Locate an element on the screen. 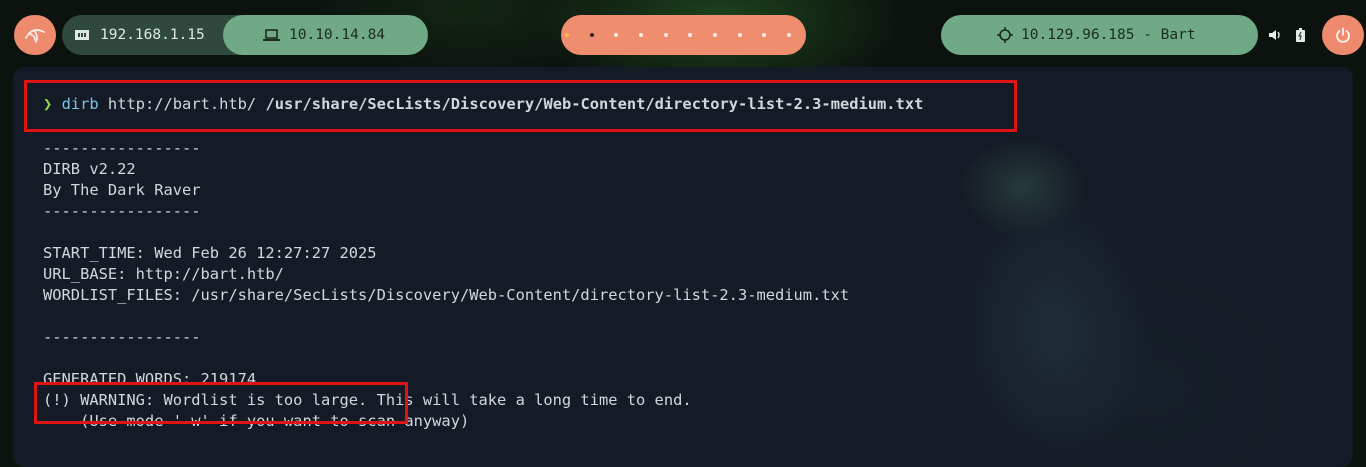 This screenshot has width=1366, height=467. local-ip-indicator: 192.168.1.15 is located at coordinates (143, 35).